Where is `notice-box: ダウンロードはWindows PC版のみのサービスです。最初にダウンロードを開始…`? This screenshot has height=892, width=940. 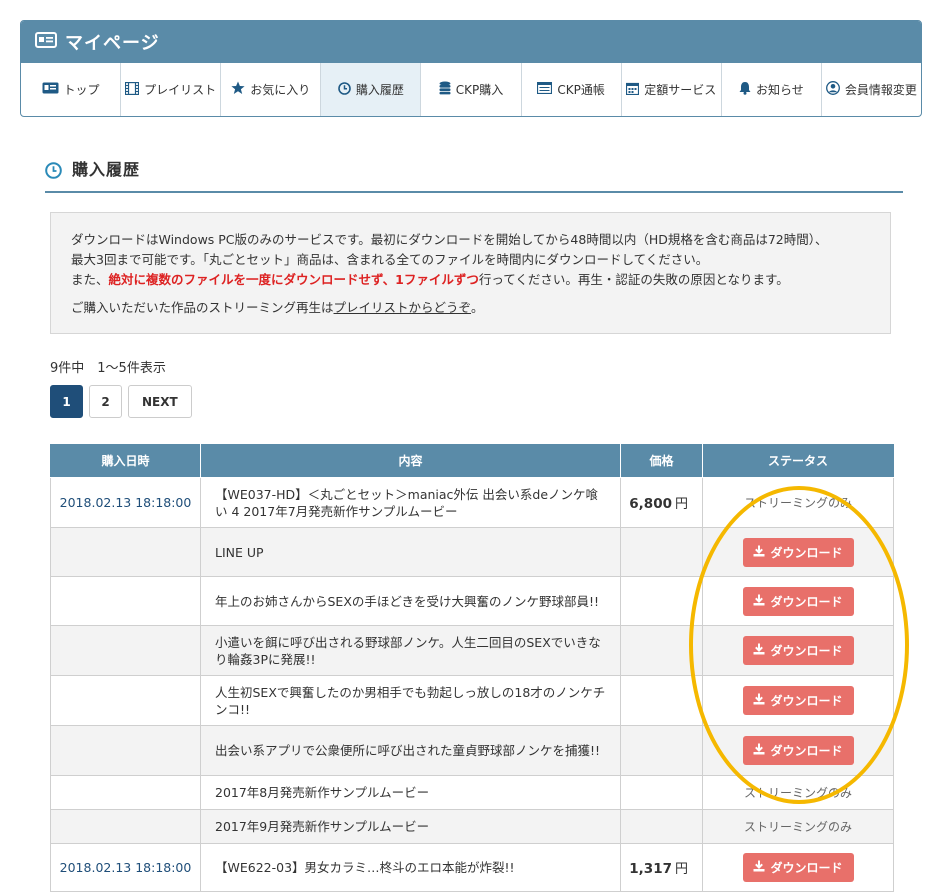 notice-box: ダウンロードはWindows PC版のみのサービスです。最初にダウンロードを開始… is located at coordinates (470, 273).